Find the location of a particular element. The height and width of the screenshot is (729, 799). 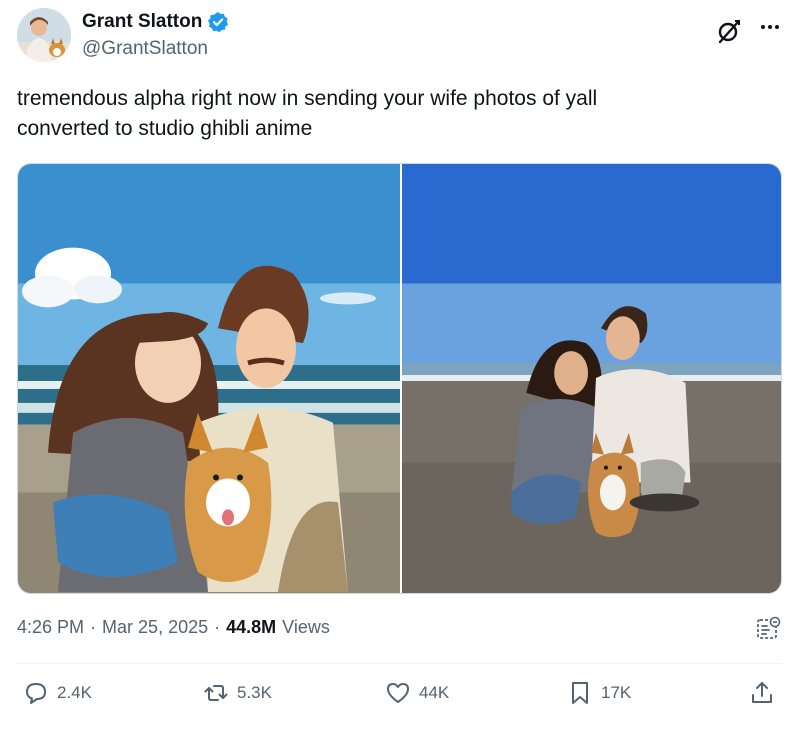

share-button is located at coordinates (762, 693).